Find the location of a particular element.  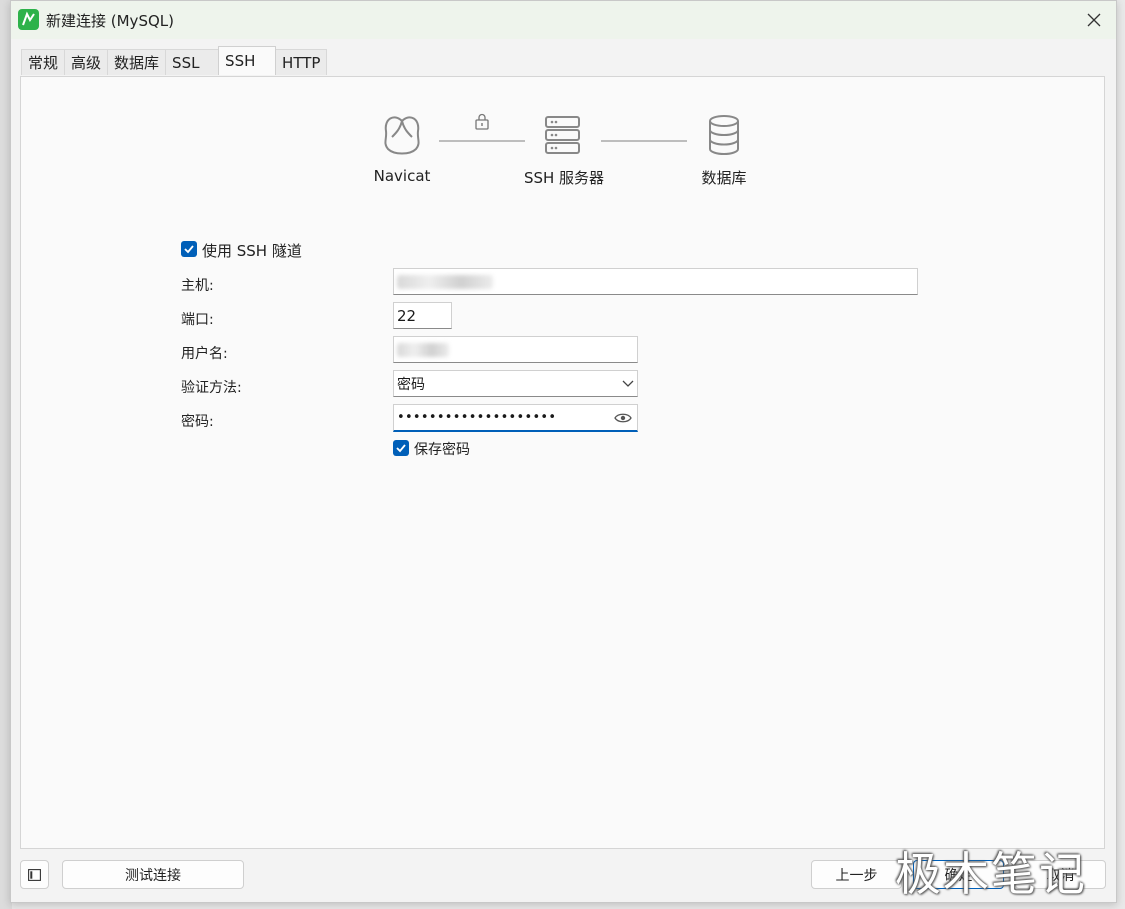

host-label: 主机: is located at coordinates (197, 286).